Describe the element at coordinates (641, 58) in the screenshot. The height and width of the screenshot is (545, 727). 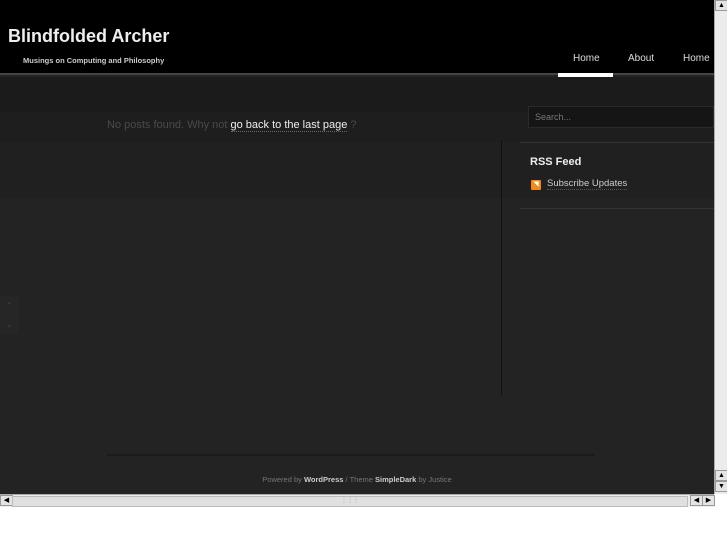
I see `nav-about: About` at that location.